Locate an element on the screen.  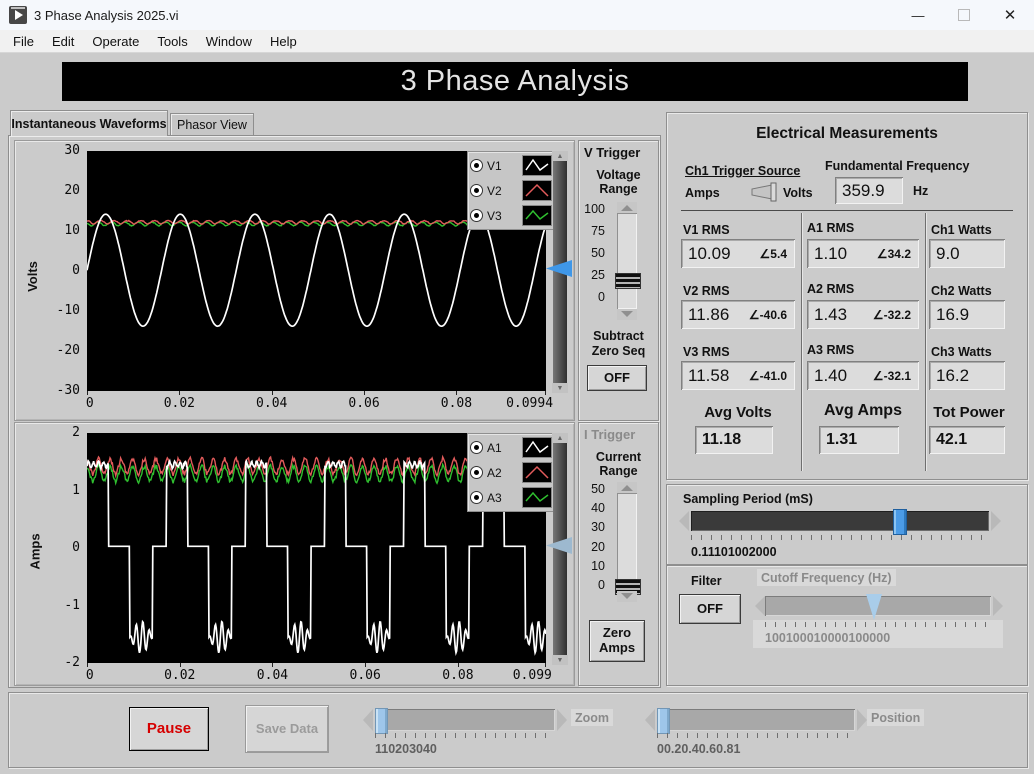
menu-edit: Edit is located at coordinates (63, 41).